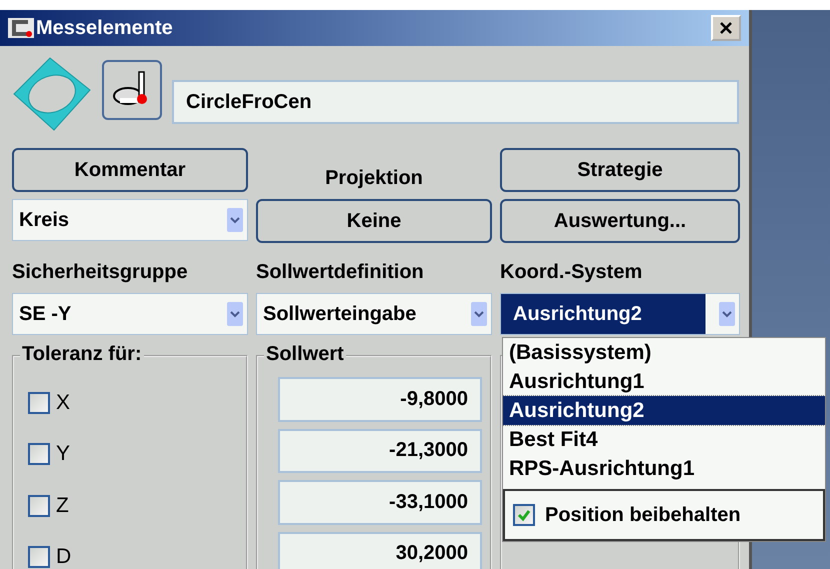 Image resolution: width=830 pixels, height=569 pixels. I want to click on select-field: SE -Y, so click(130, 314).